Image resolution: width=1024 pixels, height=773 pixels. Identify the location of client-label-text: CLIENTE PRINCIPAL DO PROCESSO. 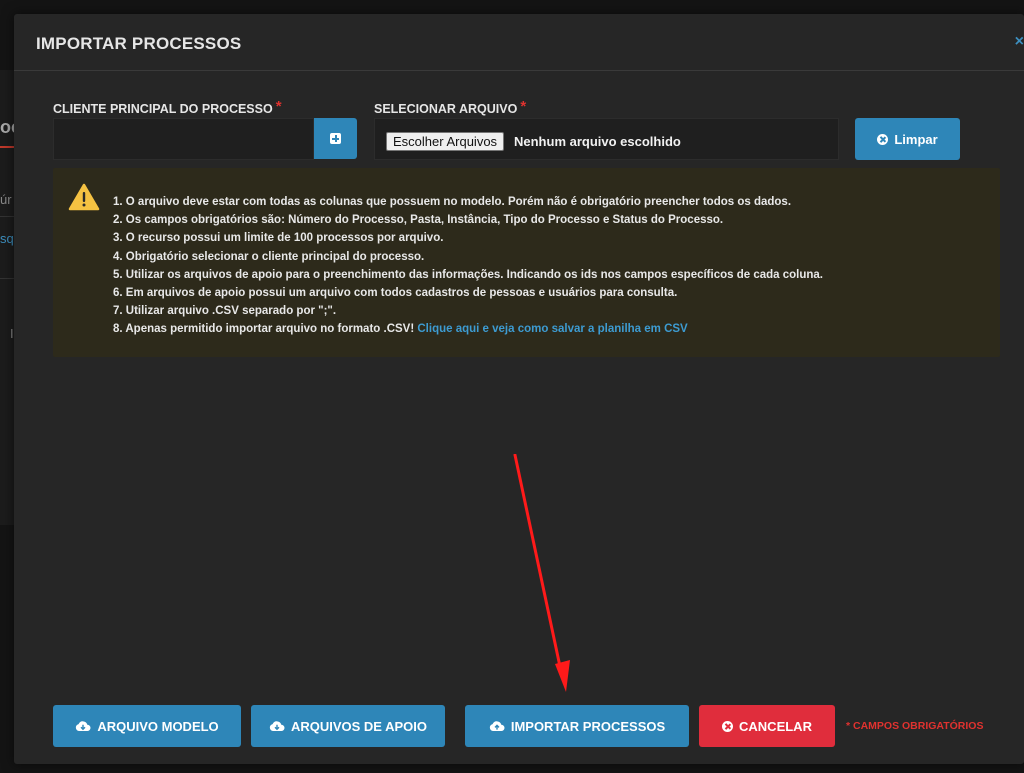
(163, 109).